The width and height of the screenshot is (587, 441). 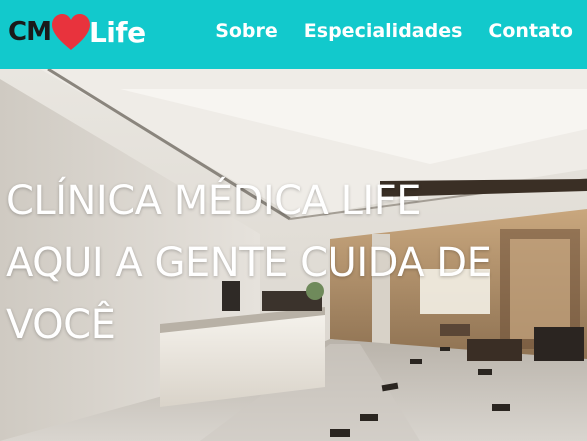 I want to click on logo-prefix: CM, so click(x=30, y=32).